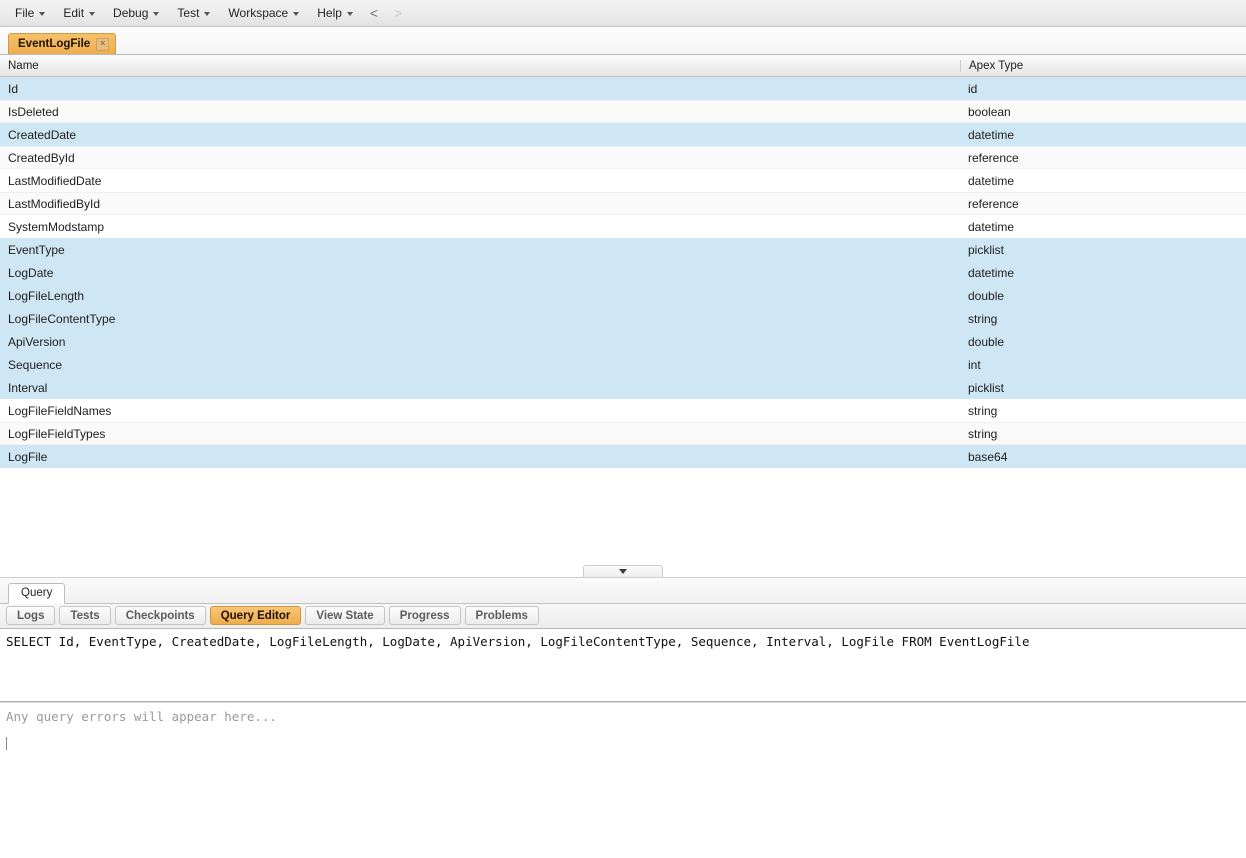  What do you see at coordinates (37, 341) in the screenshot?
I see `cell-field-name: ApiVersion` at bounding box center [37, 341].